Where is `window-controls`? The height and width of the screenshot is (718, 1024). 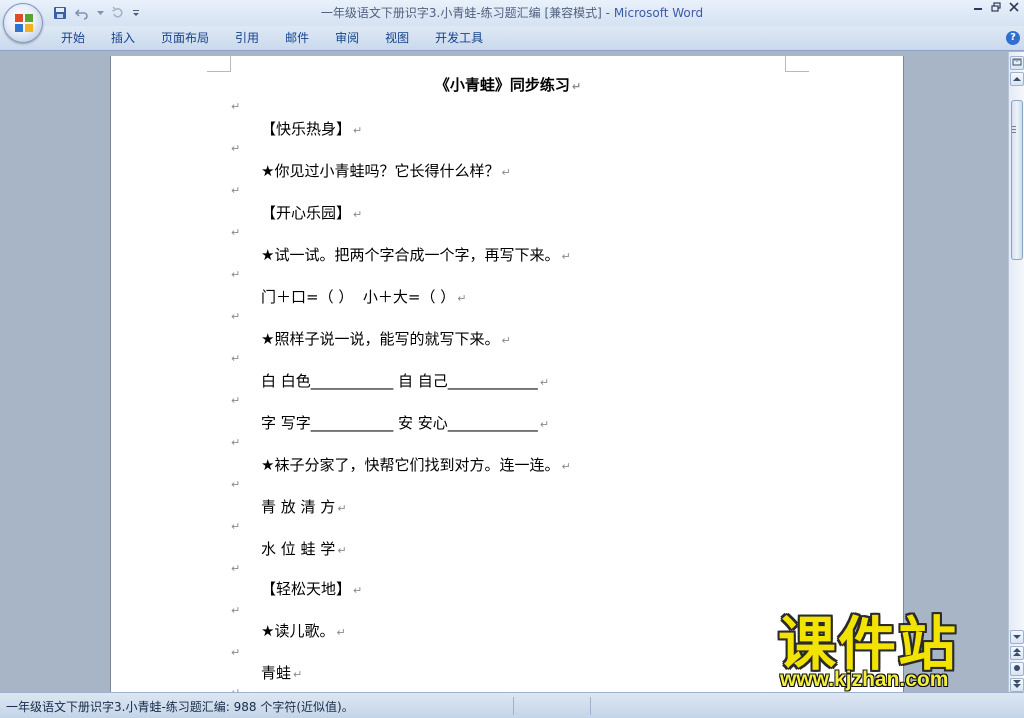
window-controls is located at coordinates (996, 9).